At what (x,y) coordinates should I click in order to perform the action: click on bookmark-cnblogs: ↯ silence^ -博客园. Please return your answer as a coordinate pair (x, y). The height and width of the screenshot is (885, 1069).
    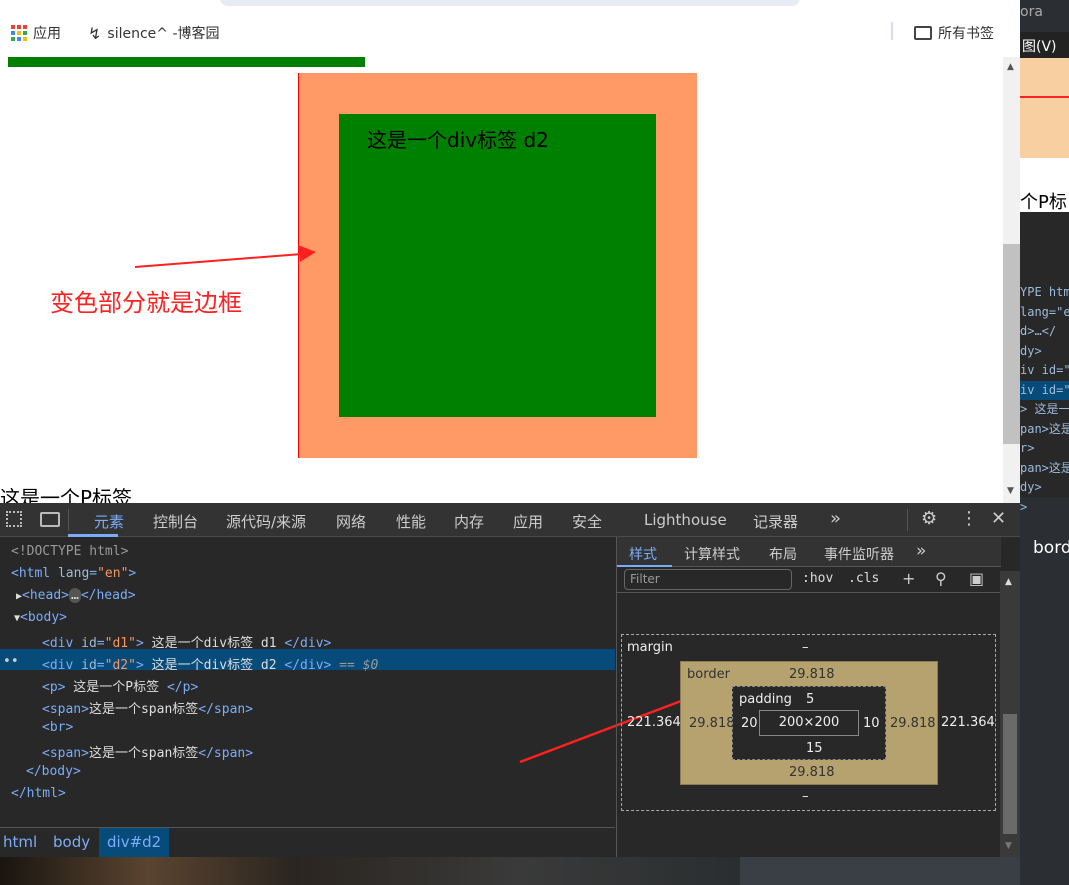
    Looking at the image, I should click on (154, 33).